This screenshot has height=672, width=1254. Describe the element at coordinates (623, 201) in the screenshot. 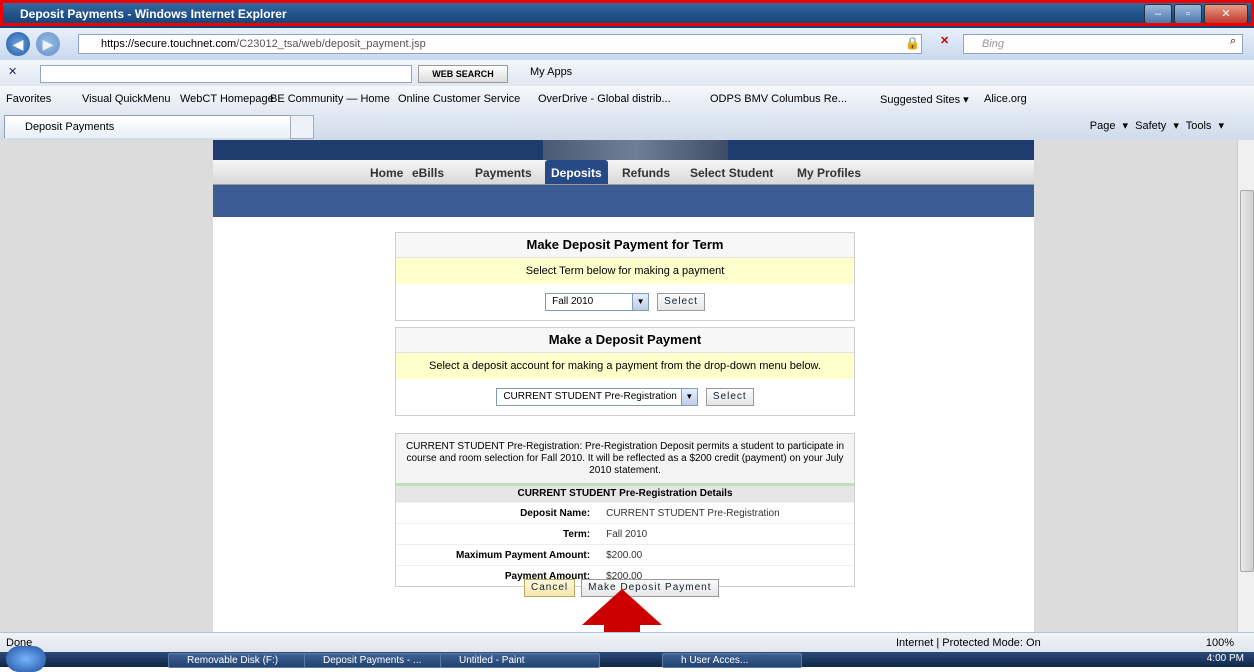

I see `blue-band` at that location.